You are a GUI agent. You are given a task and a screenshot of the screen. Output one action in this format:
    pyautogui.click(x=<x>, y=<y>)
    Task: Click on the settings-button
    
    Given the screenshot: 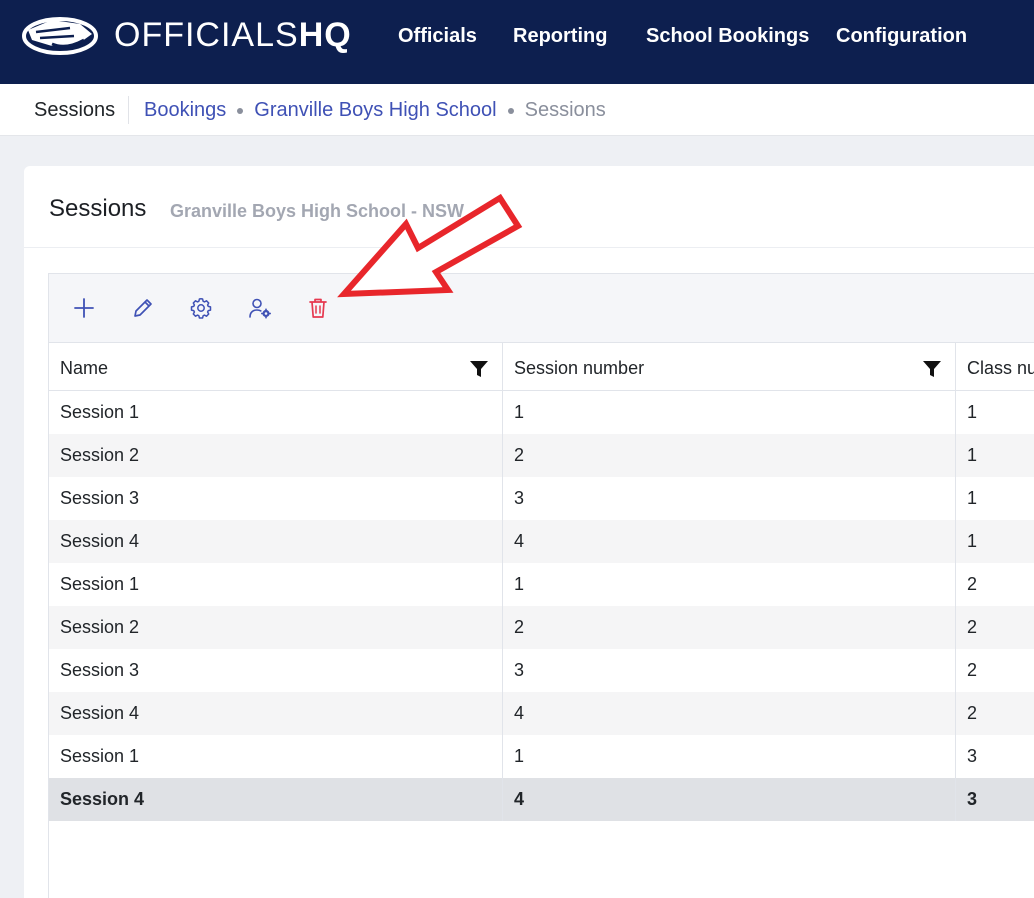 What is the action you would take?
    pyautogui.click(x=201, y=308)
    